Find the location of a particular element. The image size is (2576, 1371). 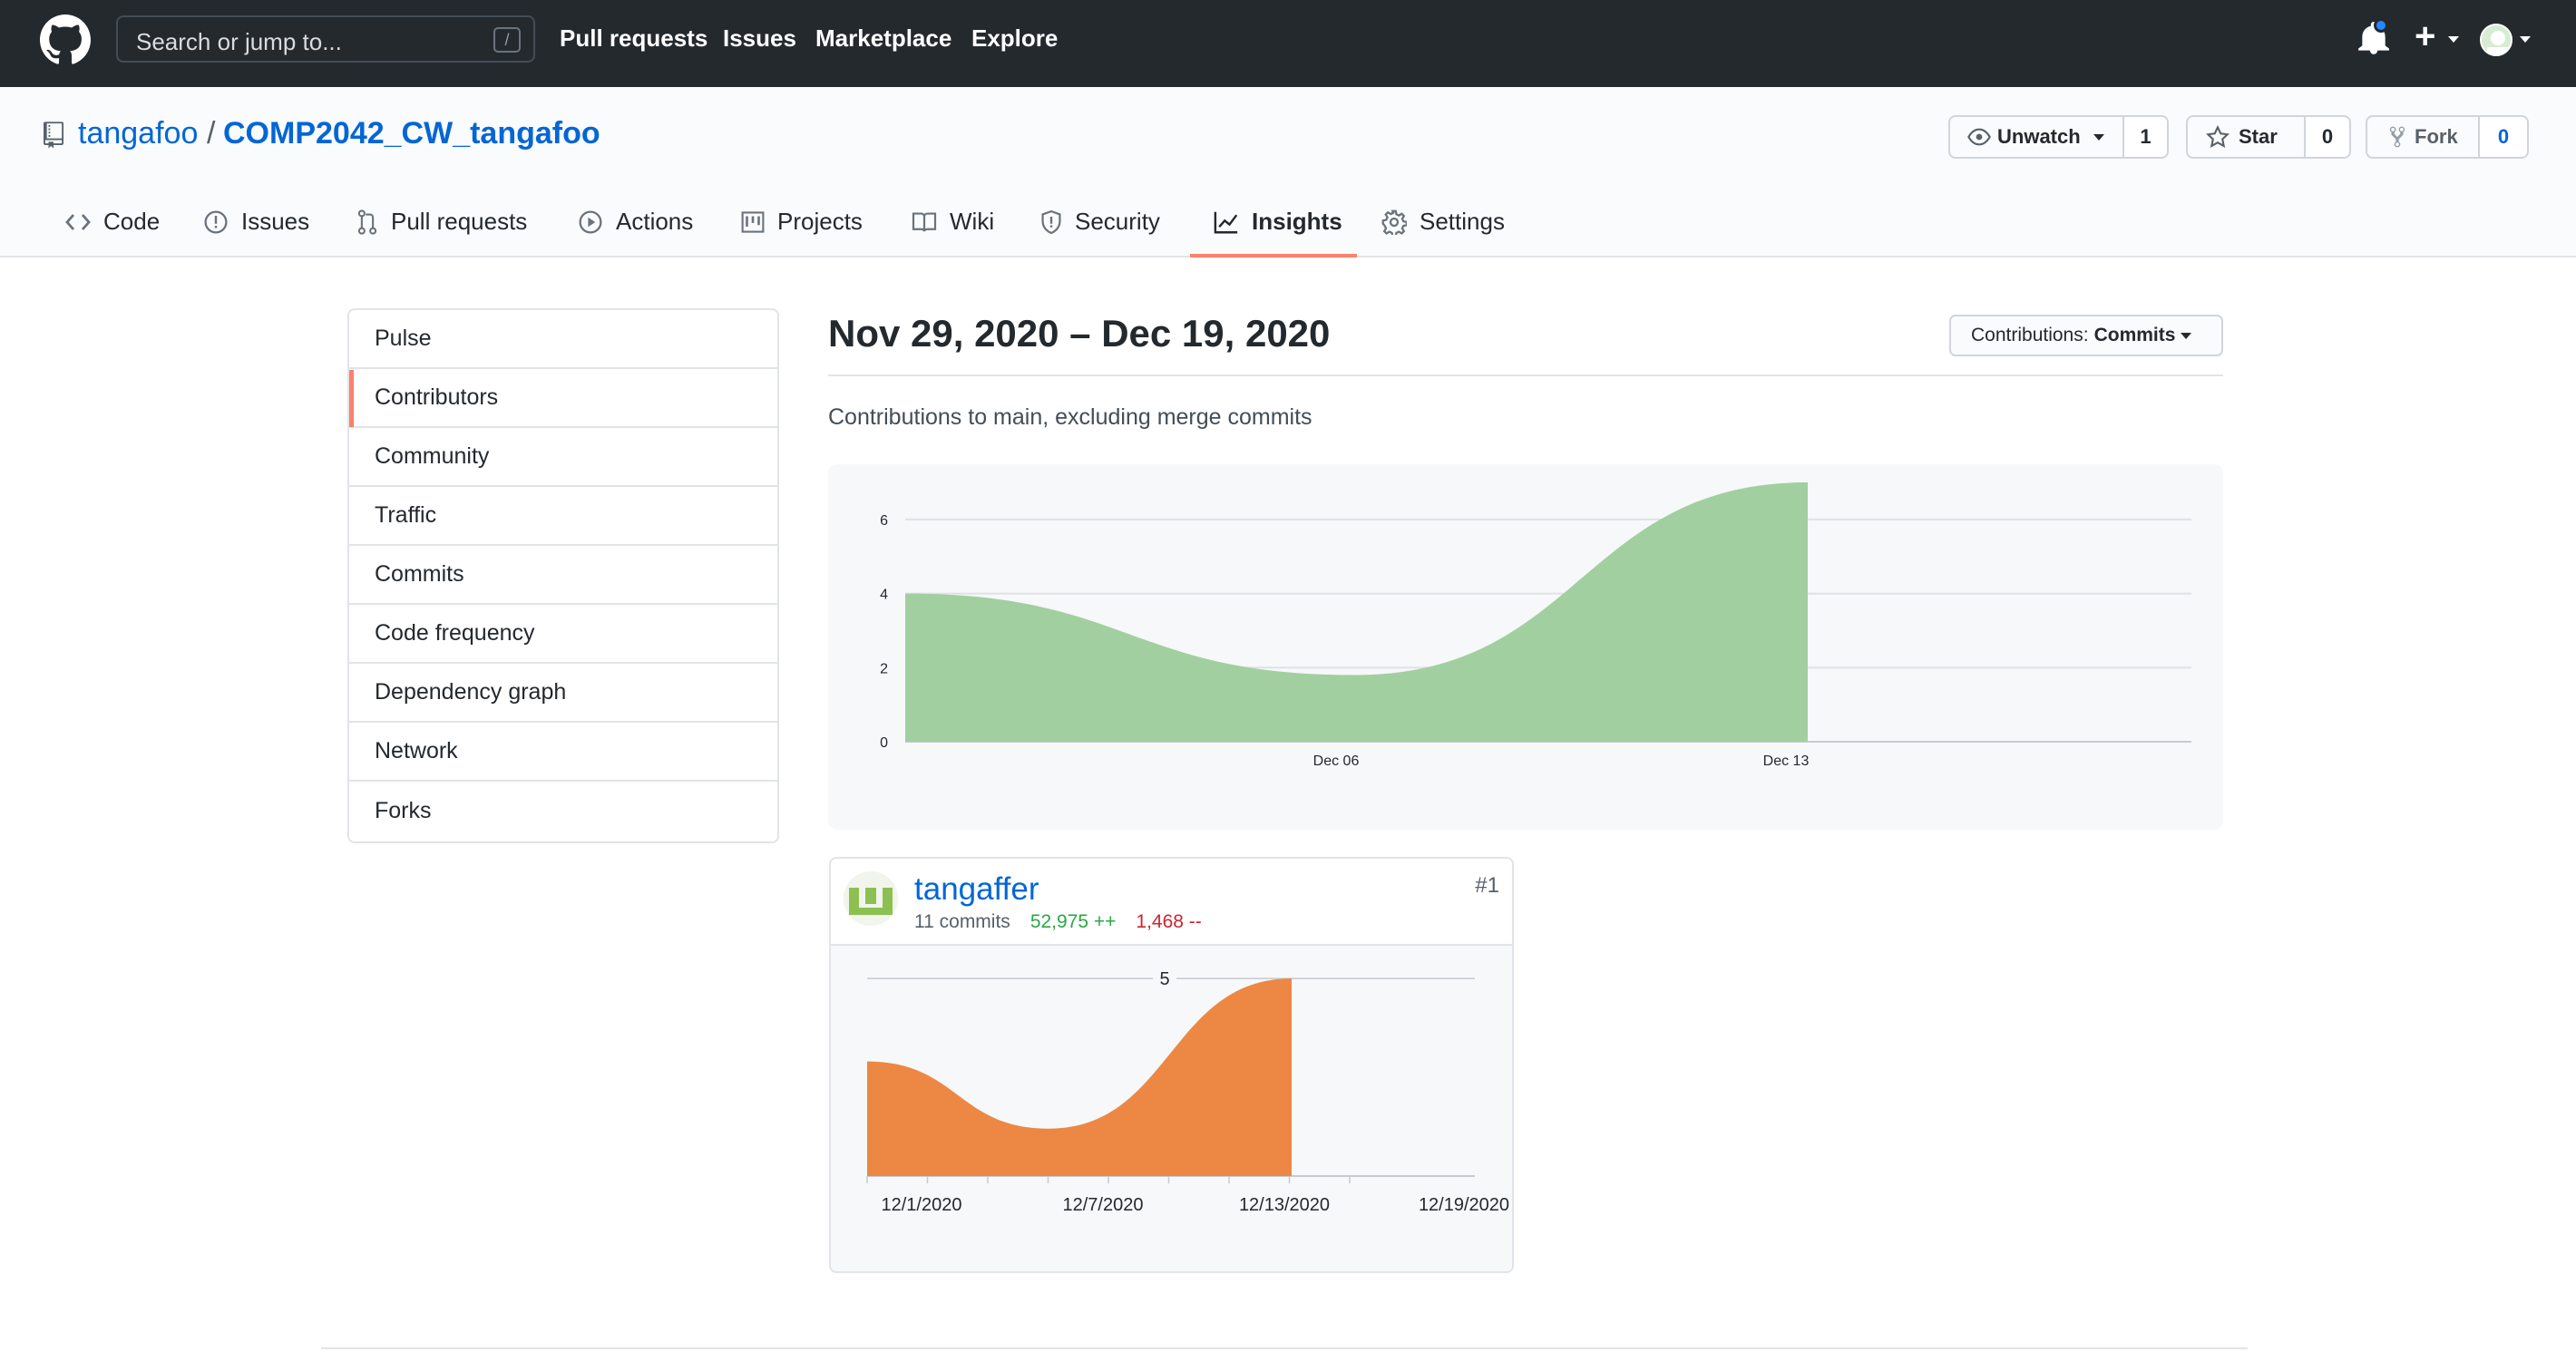

tab-code: Code is located at coordinates (112, 222).